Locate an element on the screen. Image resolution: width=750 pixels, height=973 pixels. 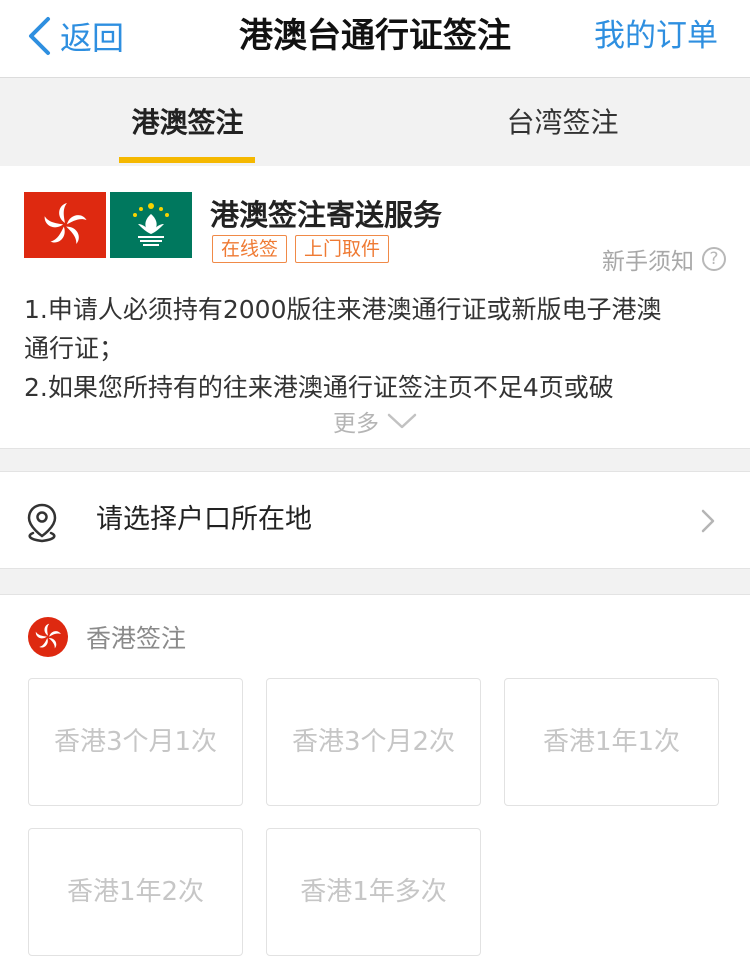
back-button: 返回 is located at coordinates (75, 36).